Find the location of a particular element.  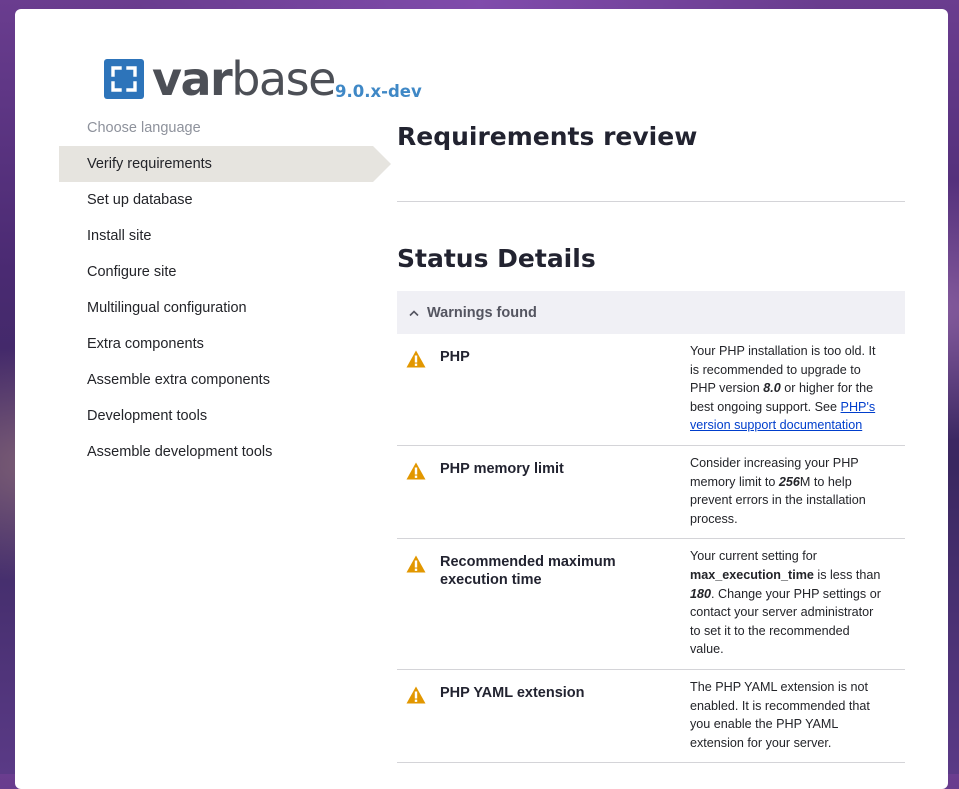

step-set-up-database: Set up database is located at coordinates (140, 200).